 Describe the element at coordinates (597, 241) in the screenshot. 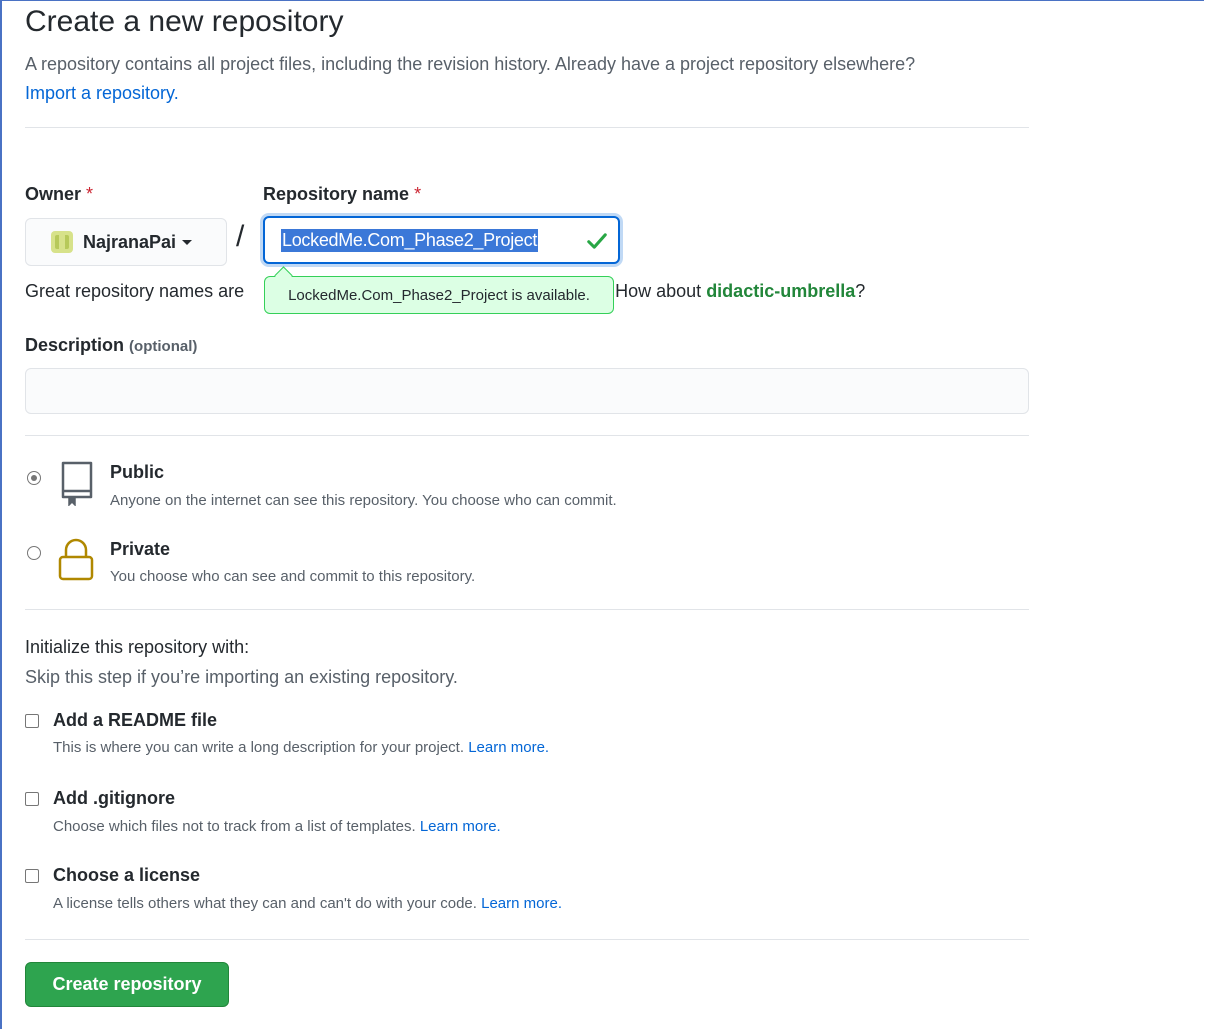

I see `check-icon` at that location.